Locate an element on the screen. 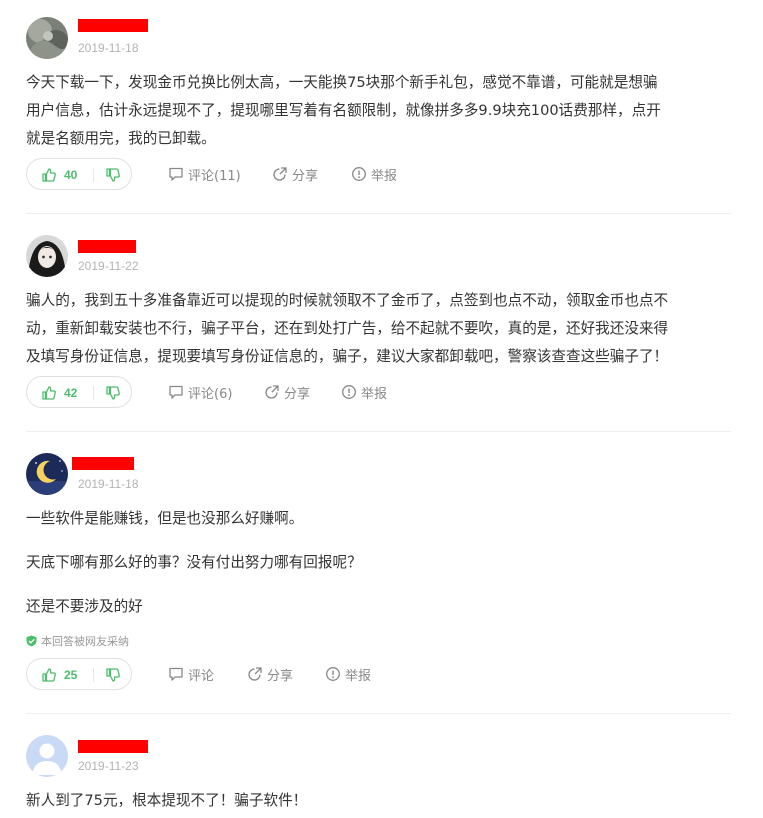 The image size is (763, 818). comment-label: 评论 is located at coordinates (201, 676).